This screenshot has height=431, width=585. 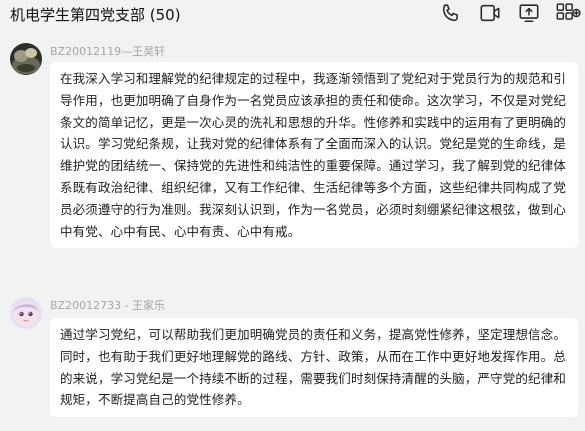 What do you see at coordinates (108, 305) in the screenshot?
I see `sender-name: BZ20012733 - 王家乐` at bounding box center [108, 305].